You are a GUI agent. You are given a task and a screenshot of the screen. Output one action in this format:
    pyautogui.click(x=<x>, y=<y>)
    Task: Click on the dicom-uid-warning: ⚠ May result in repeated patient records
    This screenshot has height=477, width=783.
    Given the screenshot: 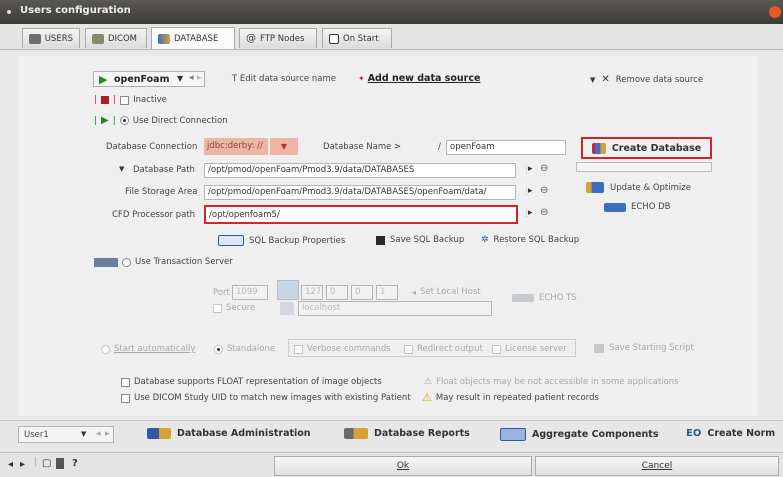 What is the action you would take?
    pyautogui.click(x=510, y=397)
    